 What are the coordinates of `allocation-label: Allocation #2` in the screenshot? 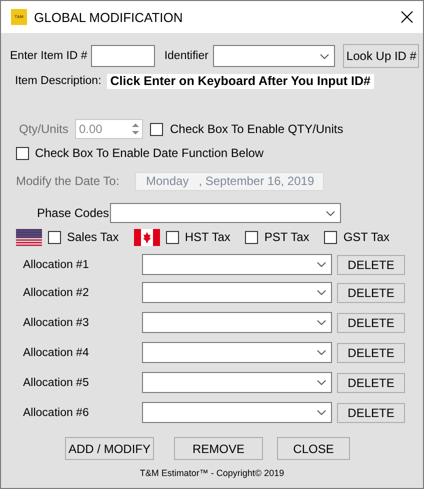 It's located at (56, 292).